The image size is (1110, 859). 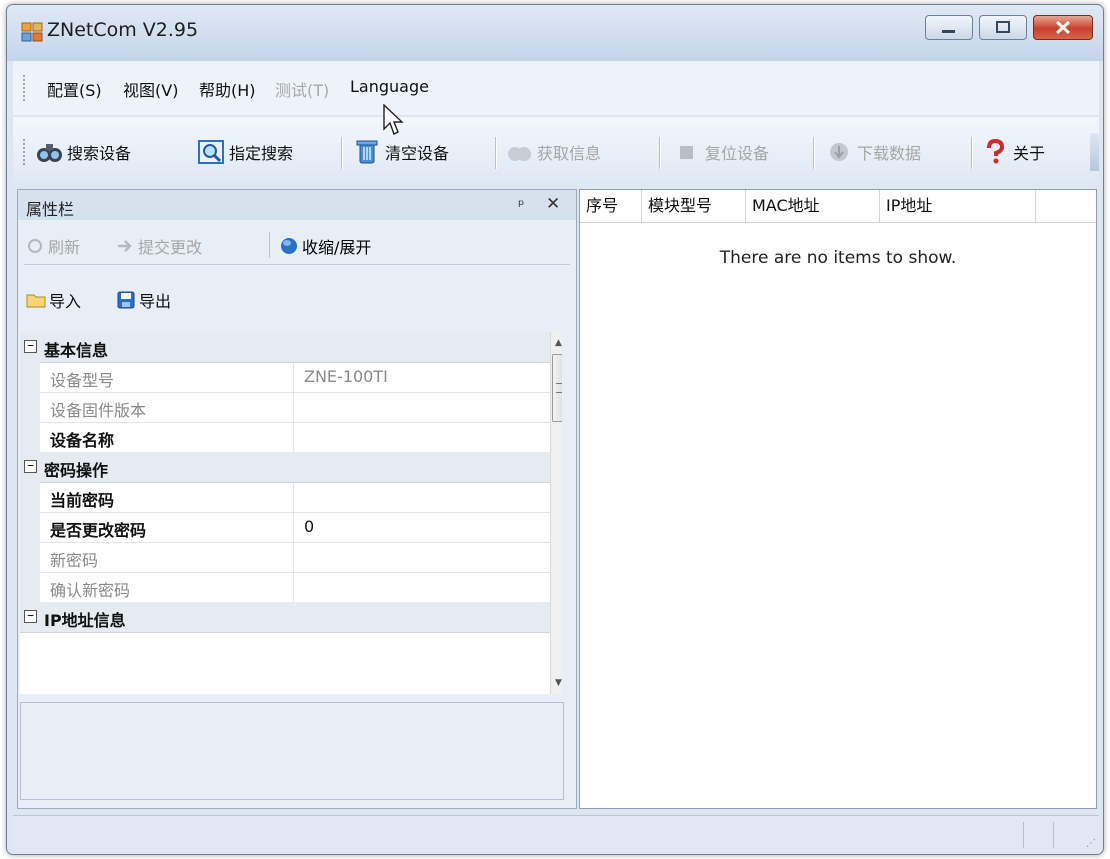 What do you see at coordinates (996, 151) in the screenshot?
I see `help-question-icon` at bounding box center [996, 151].